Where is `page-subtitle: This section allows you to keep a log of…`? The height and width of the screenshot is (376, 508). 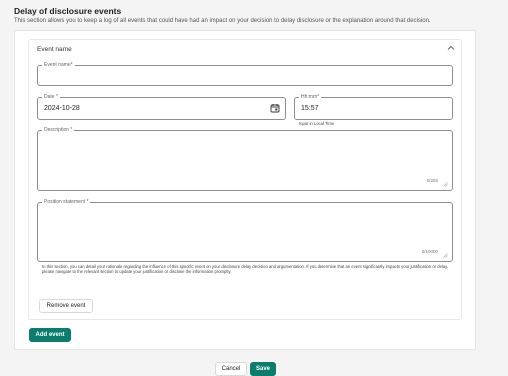
page-subtitle: This section allows you to keep a log of… is located at coordinates (222, 21).